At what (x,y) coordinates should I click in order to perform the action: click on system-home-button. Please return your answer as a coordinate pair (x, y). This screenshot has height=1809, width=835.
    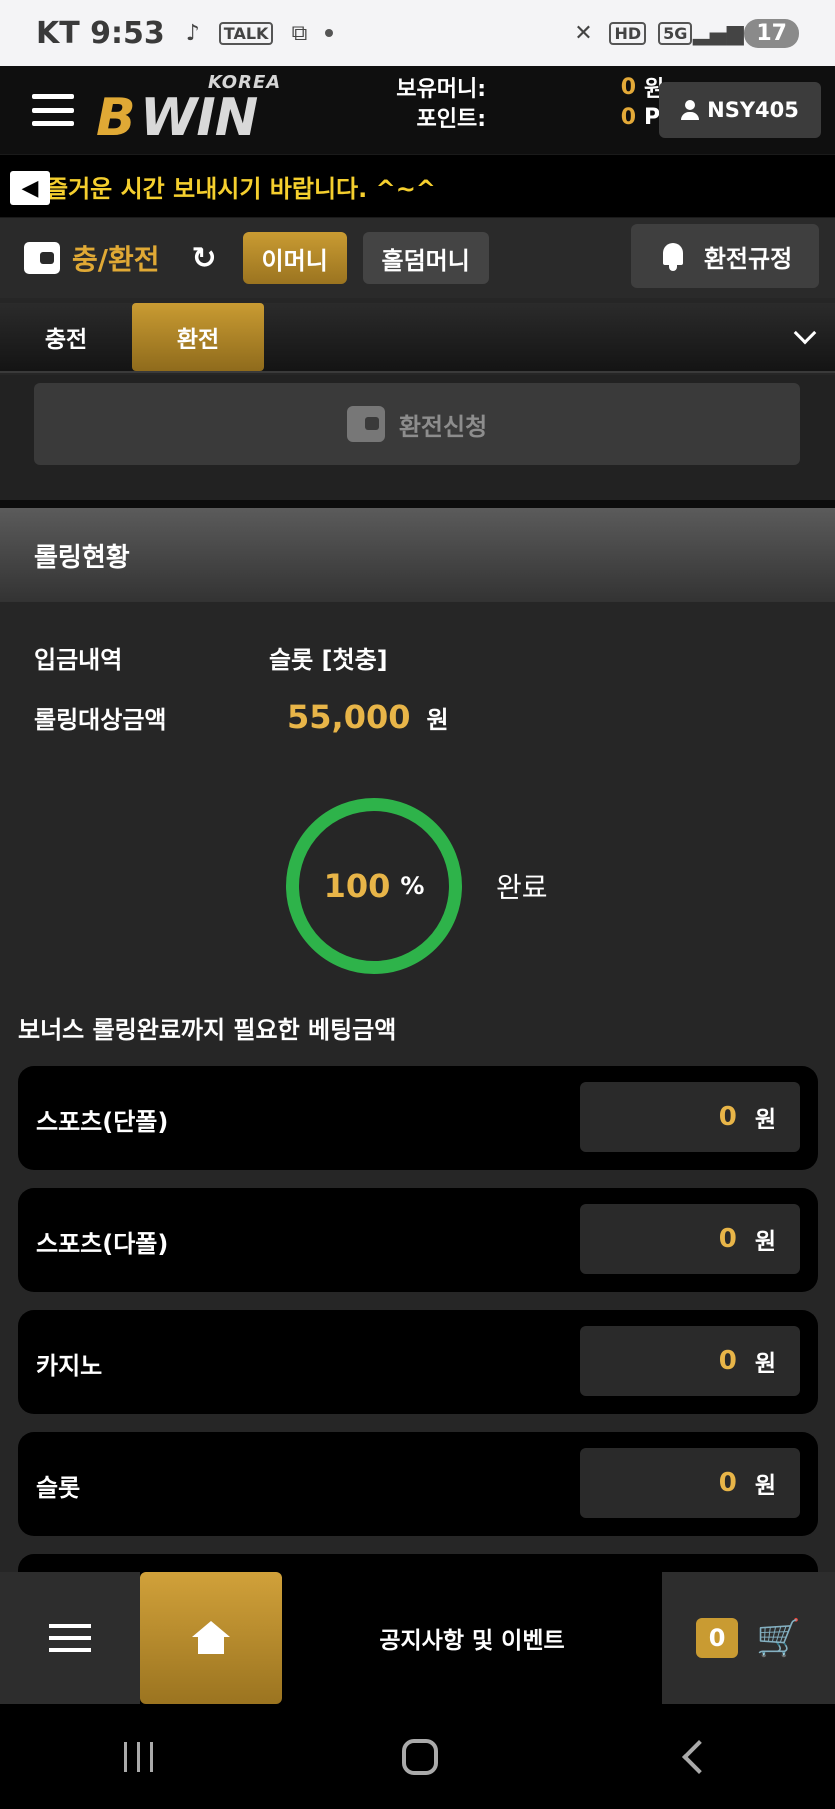
    Looking at the image, I should click on (419, 1756).